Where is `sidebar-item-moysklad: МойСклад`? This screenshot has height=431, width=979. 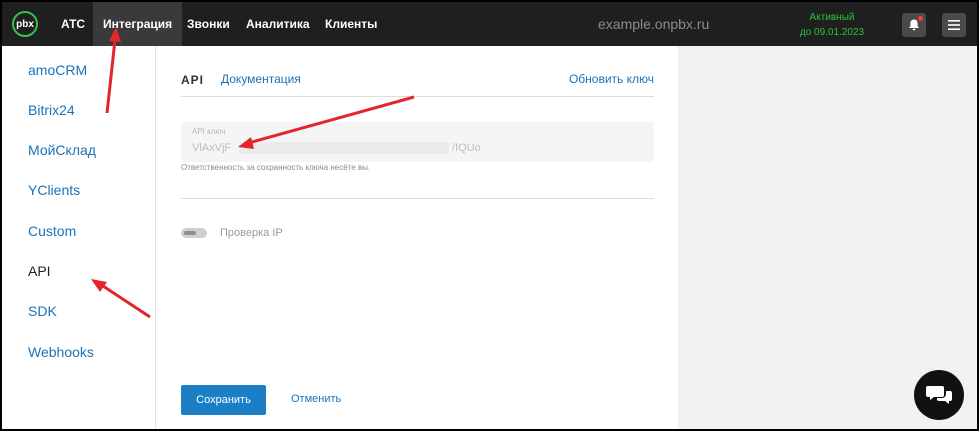 sidebar-item-moysklad: МойСклад is located at coordinates (62, 150).